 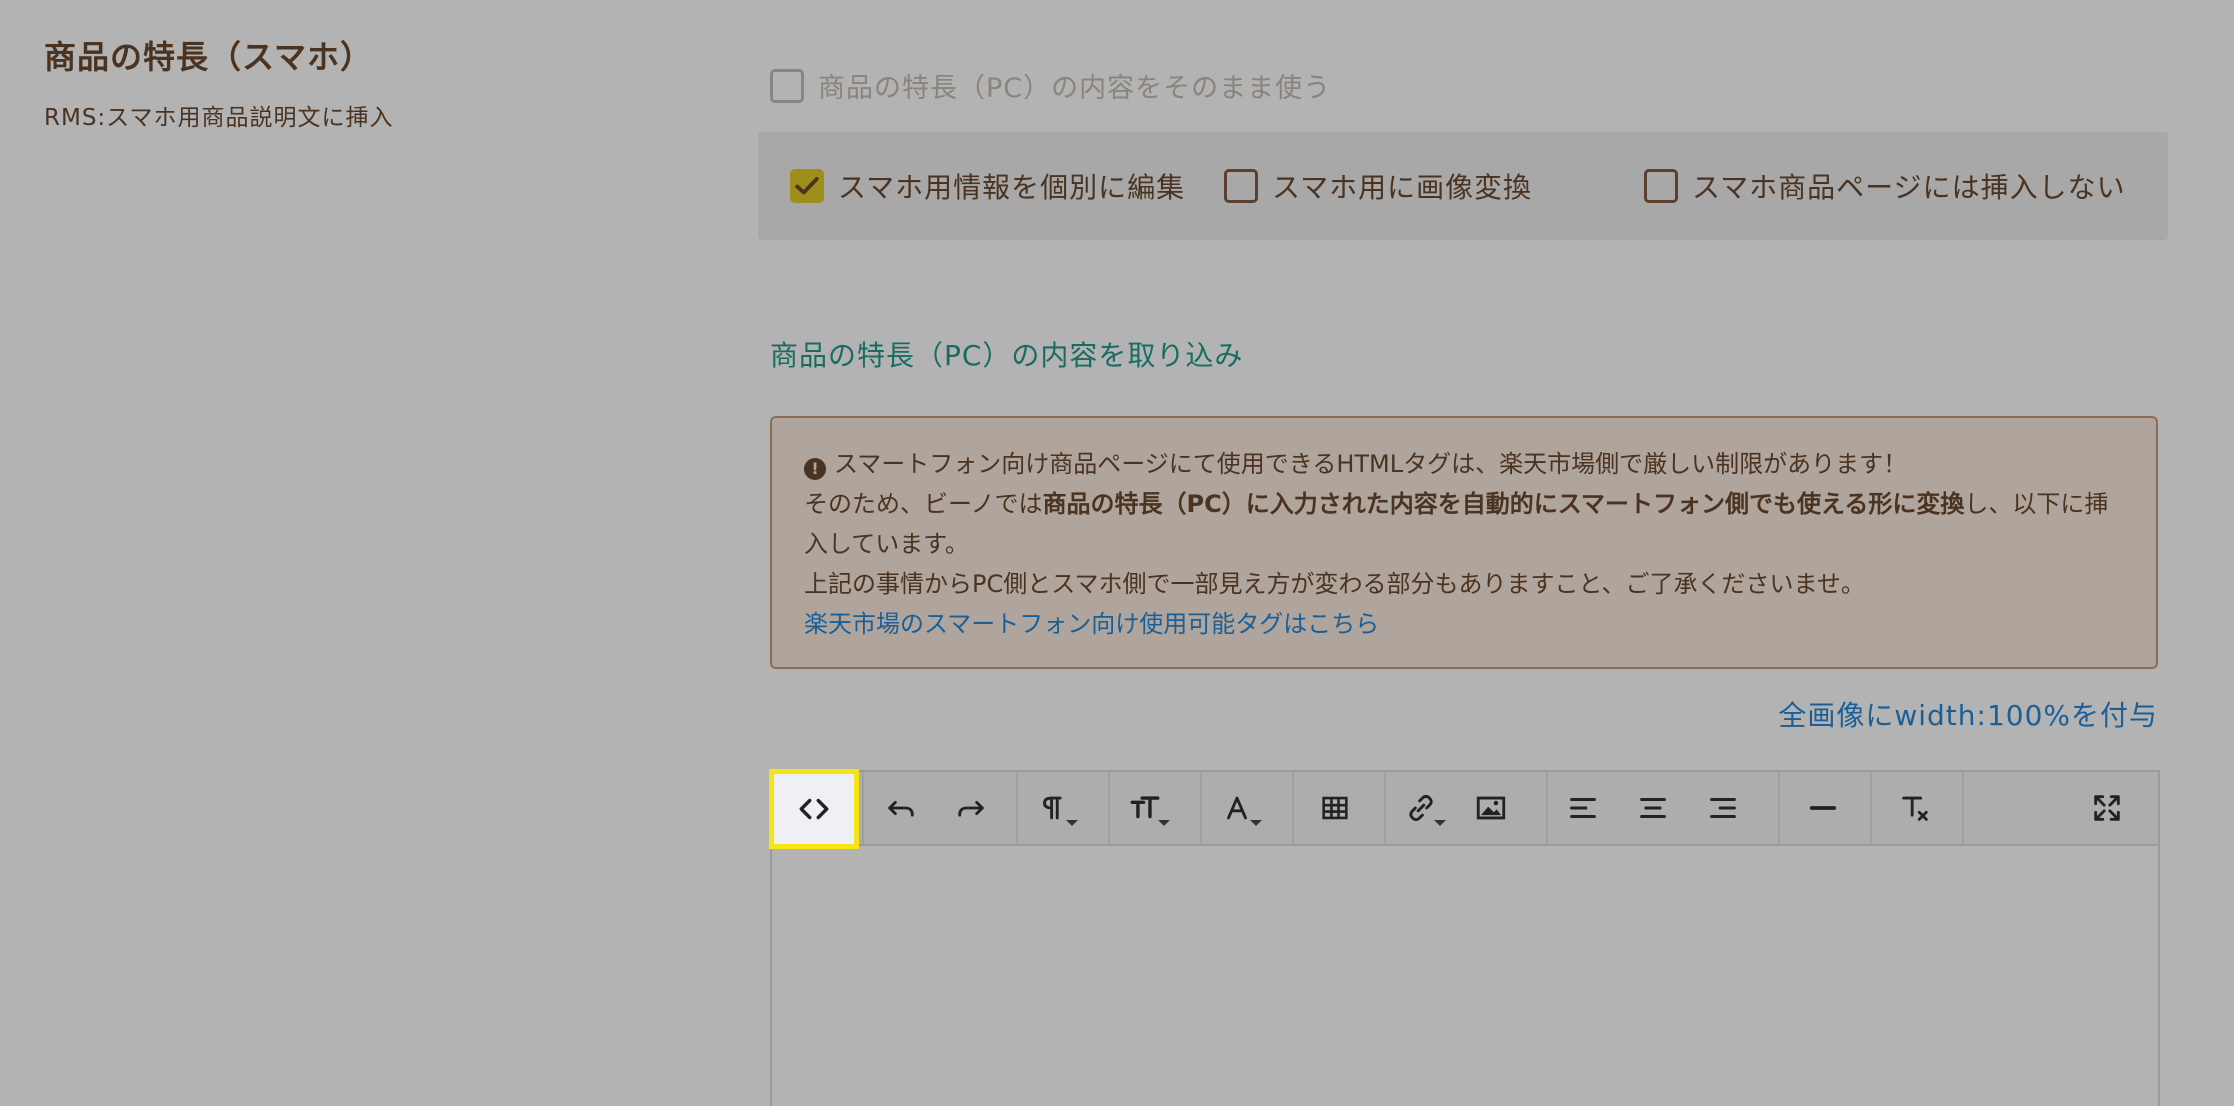 I want to click on add-width-100-link: 全画像にwidth:100%を付与, so click(x=1968, y=714).